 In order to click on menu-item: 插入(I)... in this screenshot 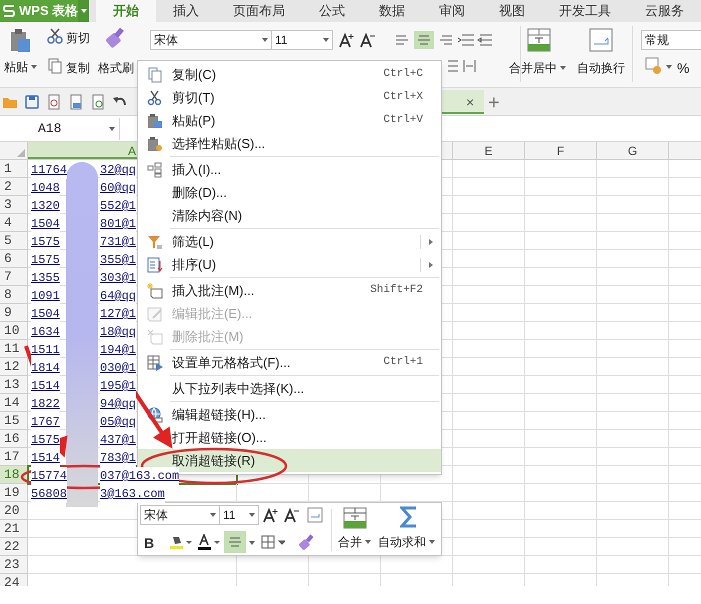, I will do `click(289, 169)`.